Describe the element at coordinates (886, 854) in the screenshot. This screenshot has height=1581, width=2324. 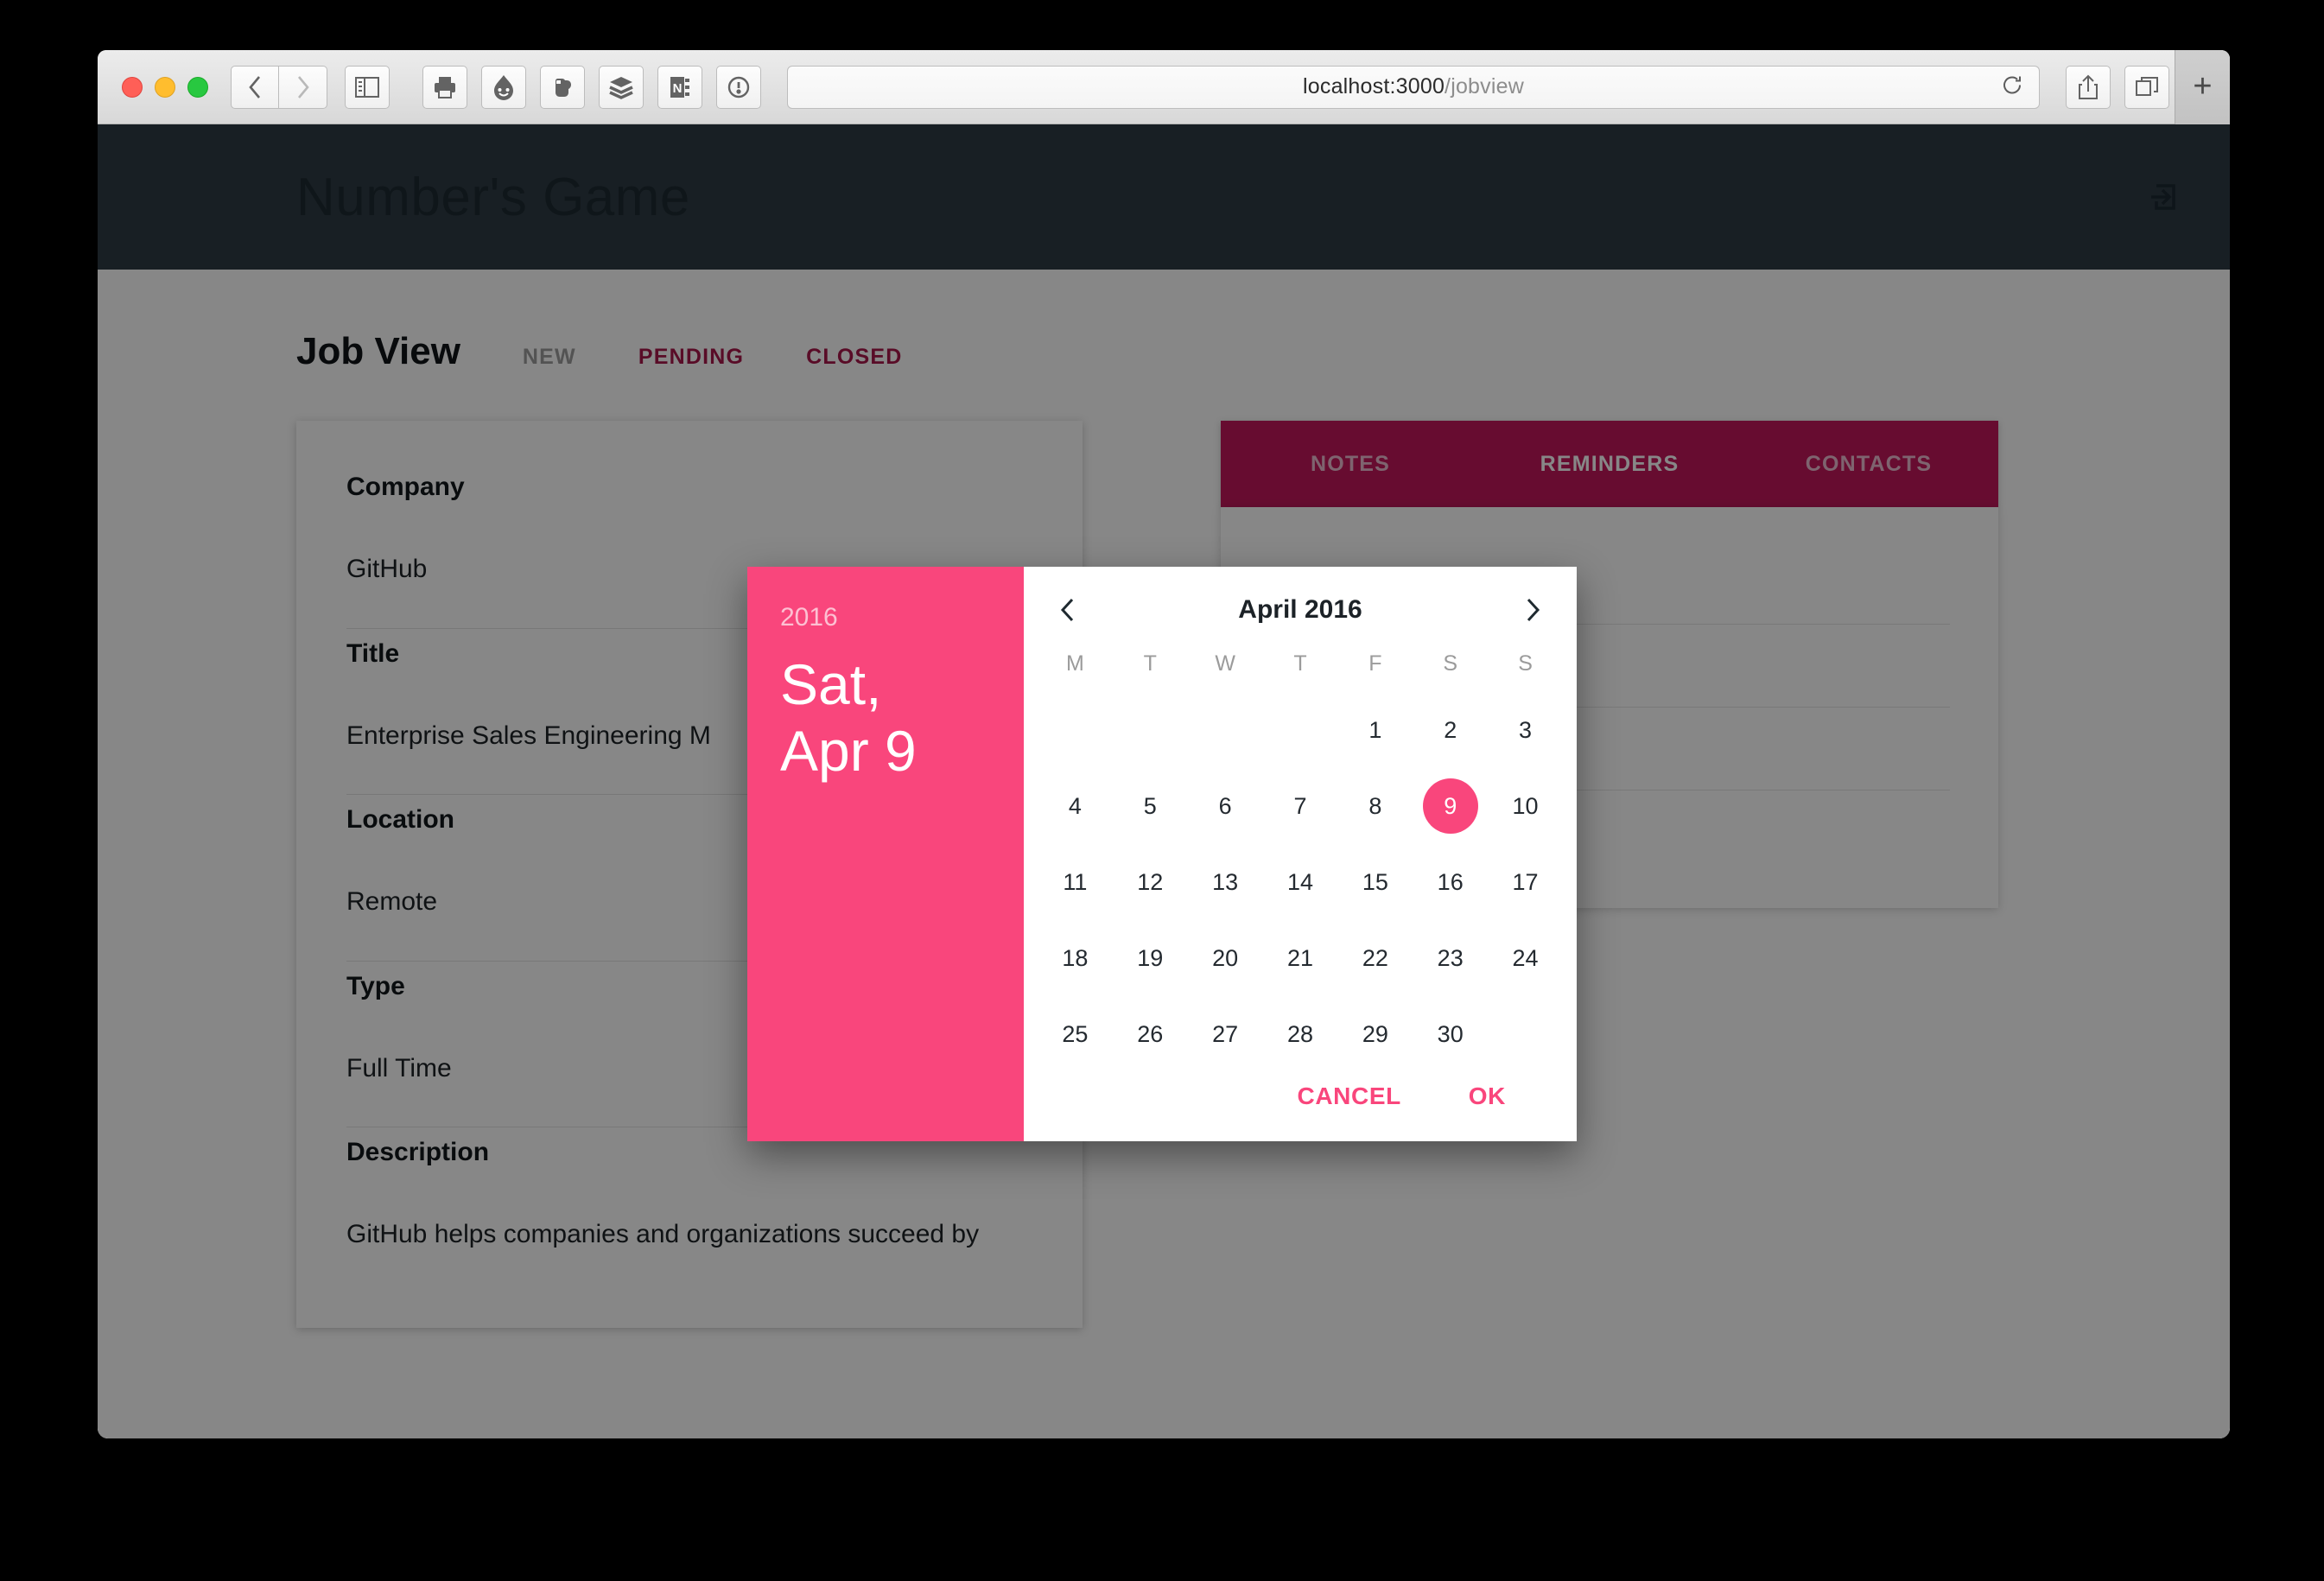
I see `datepicker-header-panel: 2016 Sat, Apr 9` at that location.